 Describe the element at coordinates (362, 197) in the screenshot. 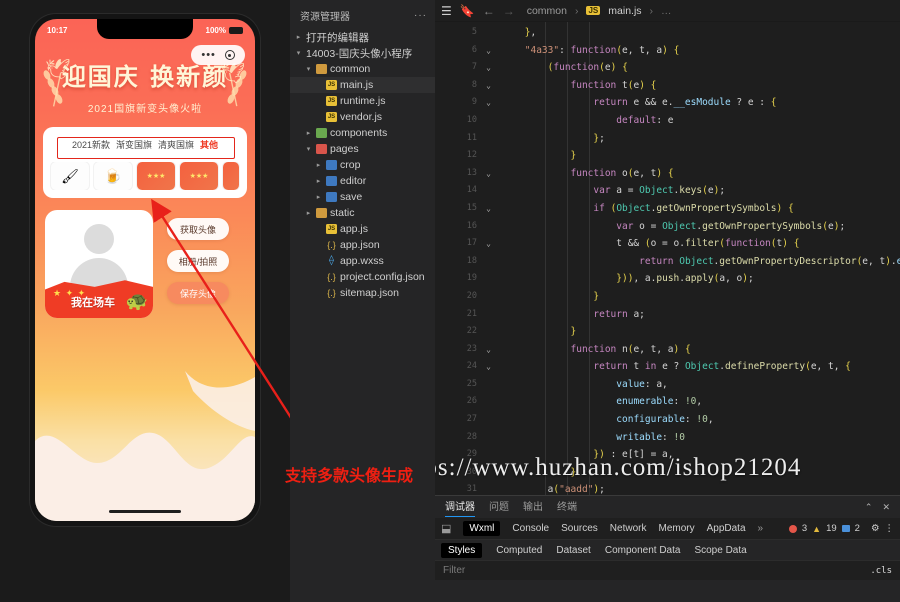

I see `tree-item-save: ▸ save` at that location.